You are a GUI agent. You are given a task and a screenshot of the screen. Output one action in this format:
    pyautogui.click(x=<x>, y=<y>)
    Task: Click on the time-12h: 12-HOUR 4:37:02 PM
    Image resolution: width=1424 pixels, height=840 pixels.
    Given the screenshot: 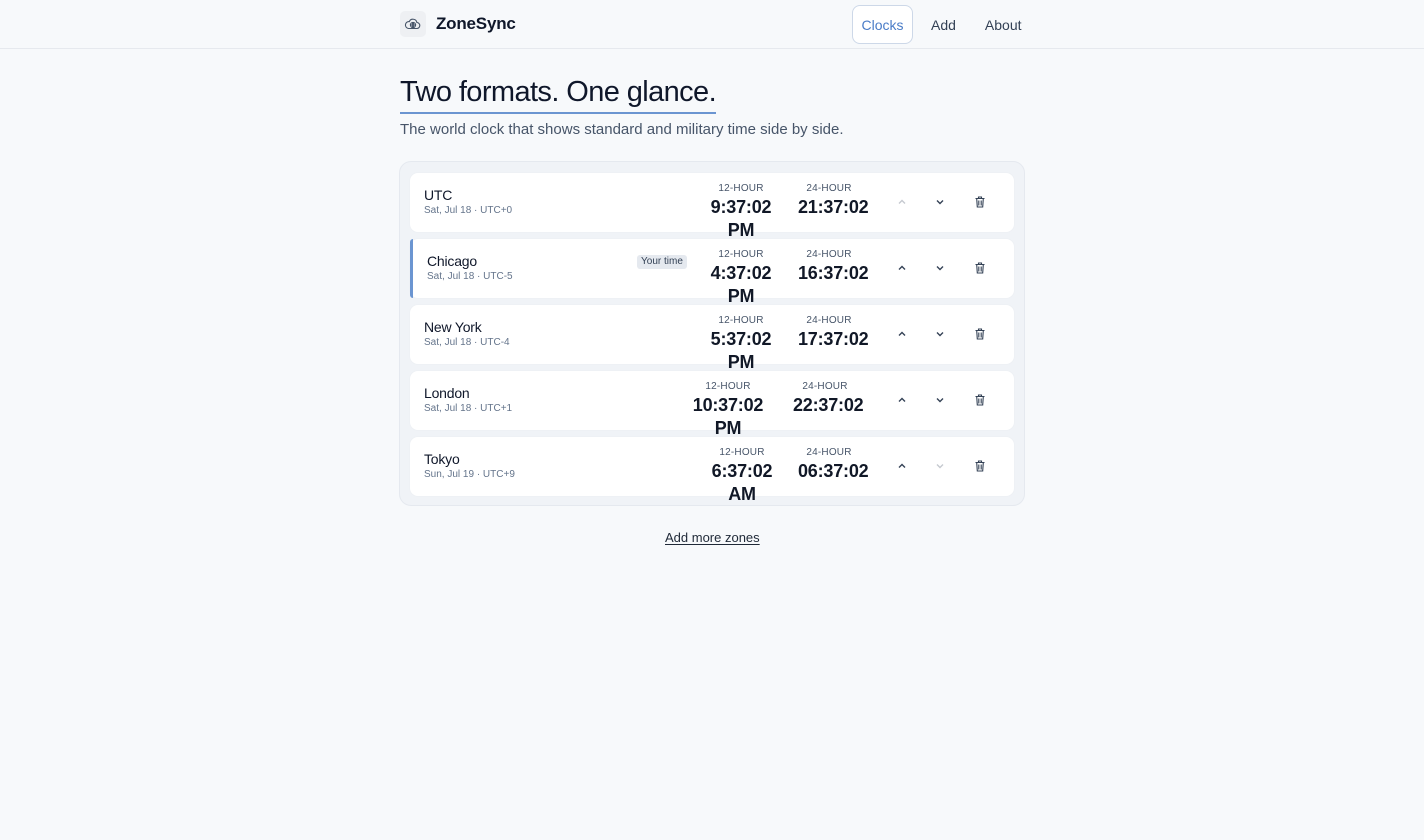 What is the action you would take?
    pyautogui.click(x=741, y=278)
    